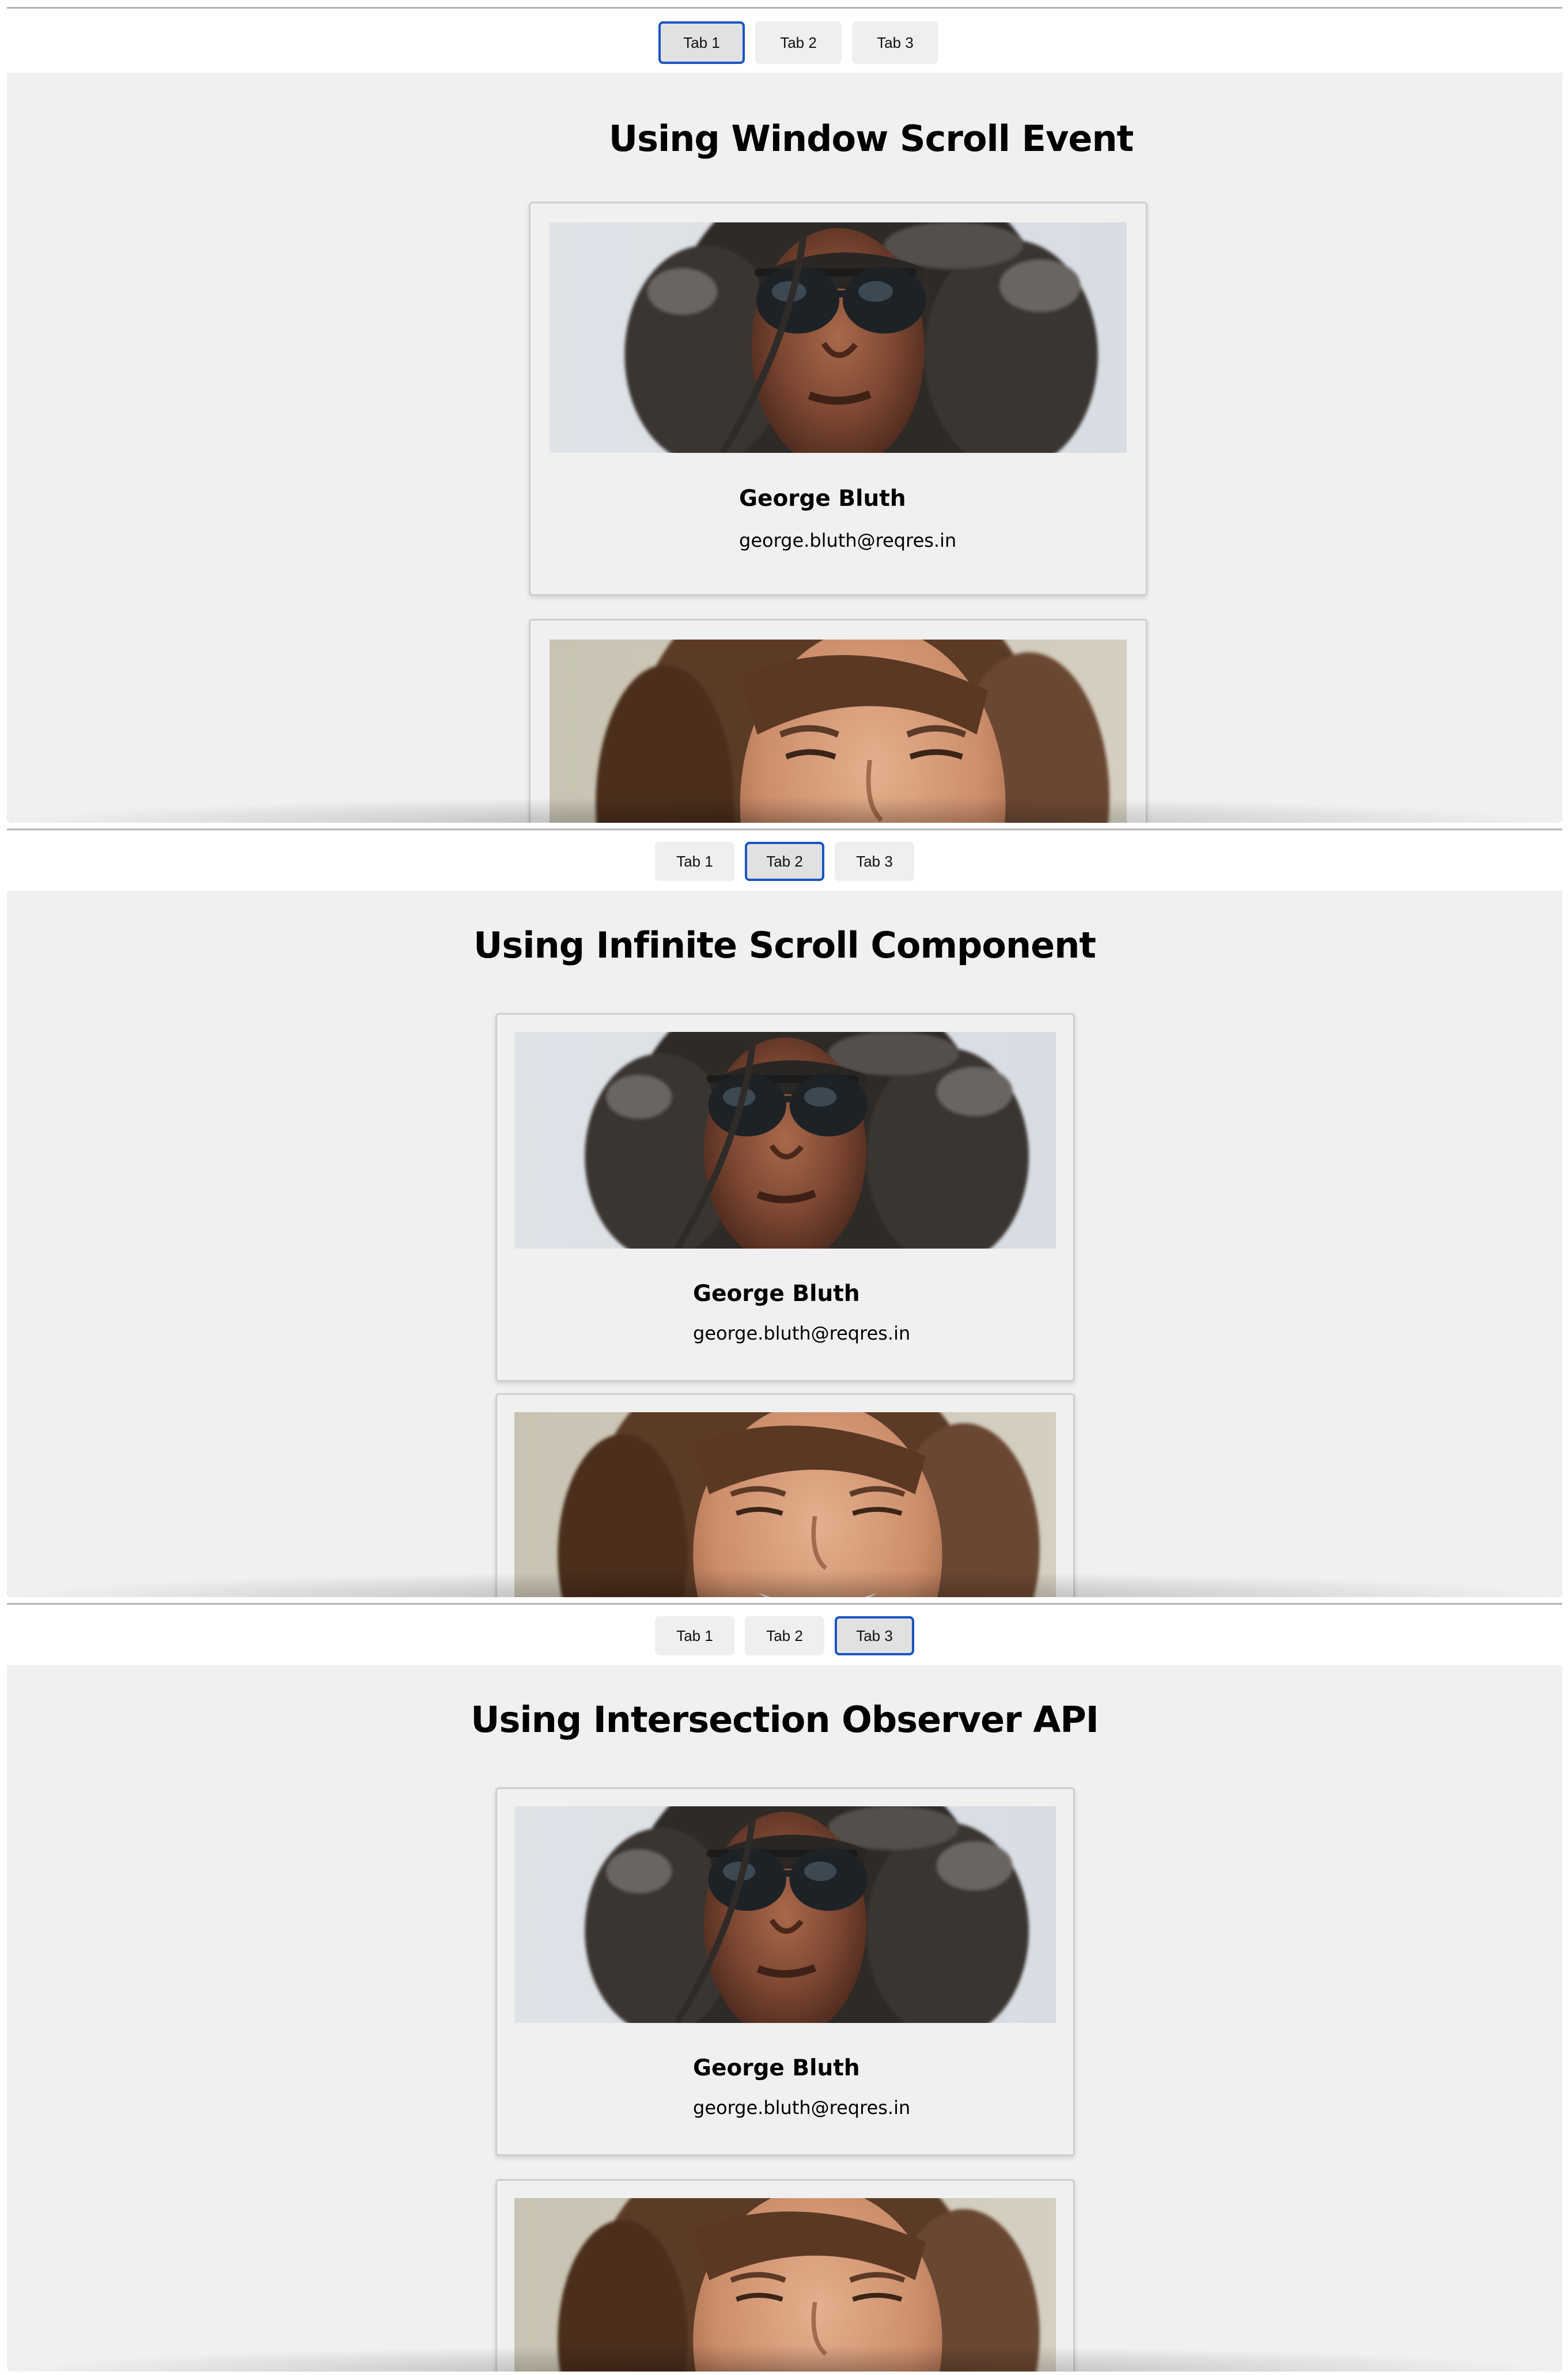  What do you see at coordinates (871, 139) in the screenshot?
I see `page-title: Using Window Scroll Event` at bounding box center [871, 139].